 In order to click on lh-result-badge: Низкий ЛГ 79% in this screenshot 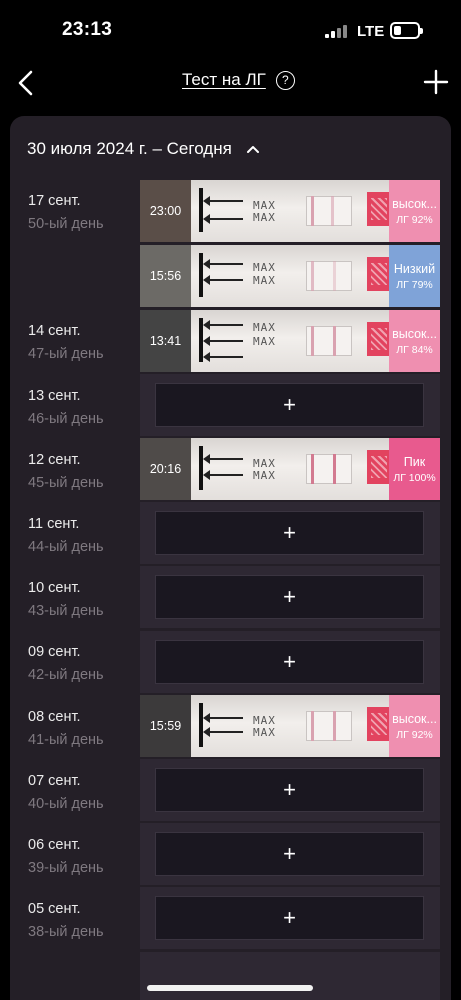, I will do `click(414, 276)`.